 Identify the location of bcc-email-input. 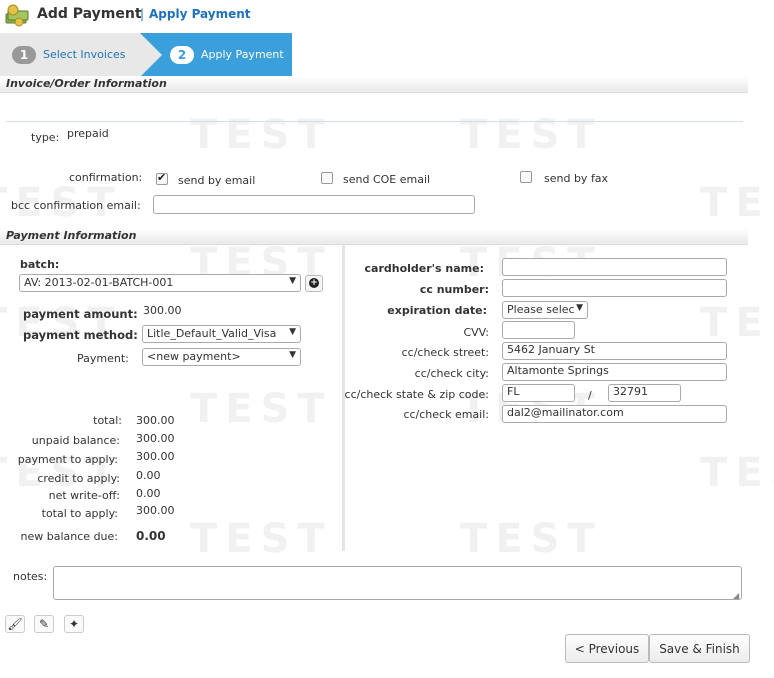
(314, 204).